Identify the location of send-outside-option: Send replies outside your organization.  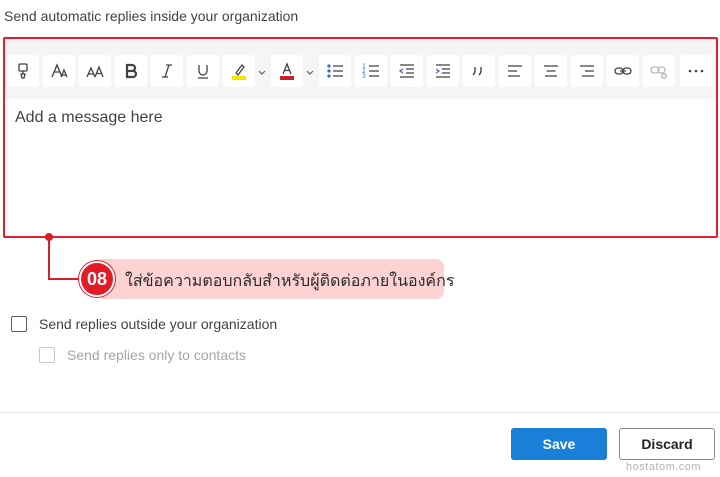
(144, 324).